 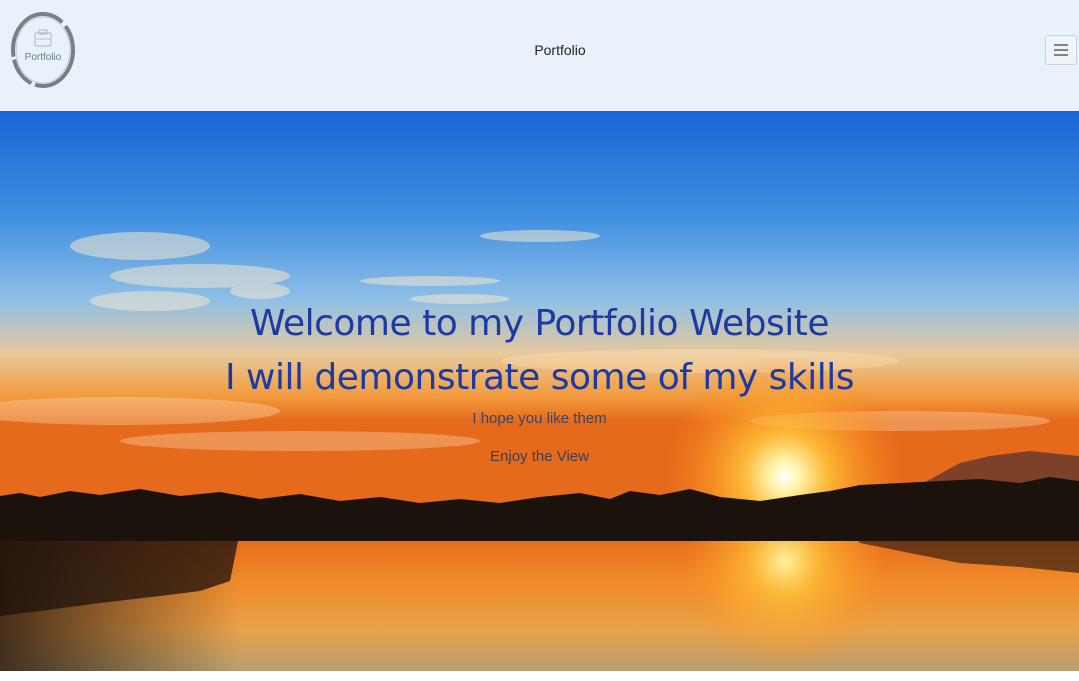 What do you see at coordinates (539, 456) in the screenshot?
I see `enjoy-the-view-link: Enjoy the View` at bounding box center [539, 456].